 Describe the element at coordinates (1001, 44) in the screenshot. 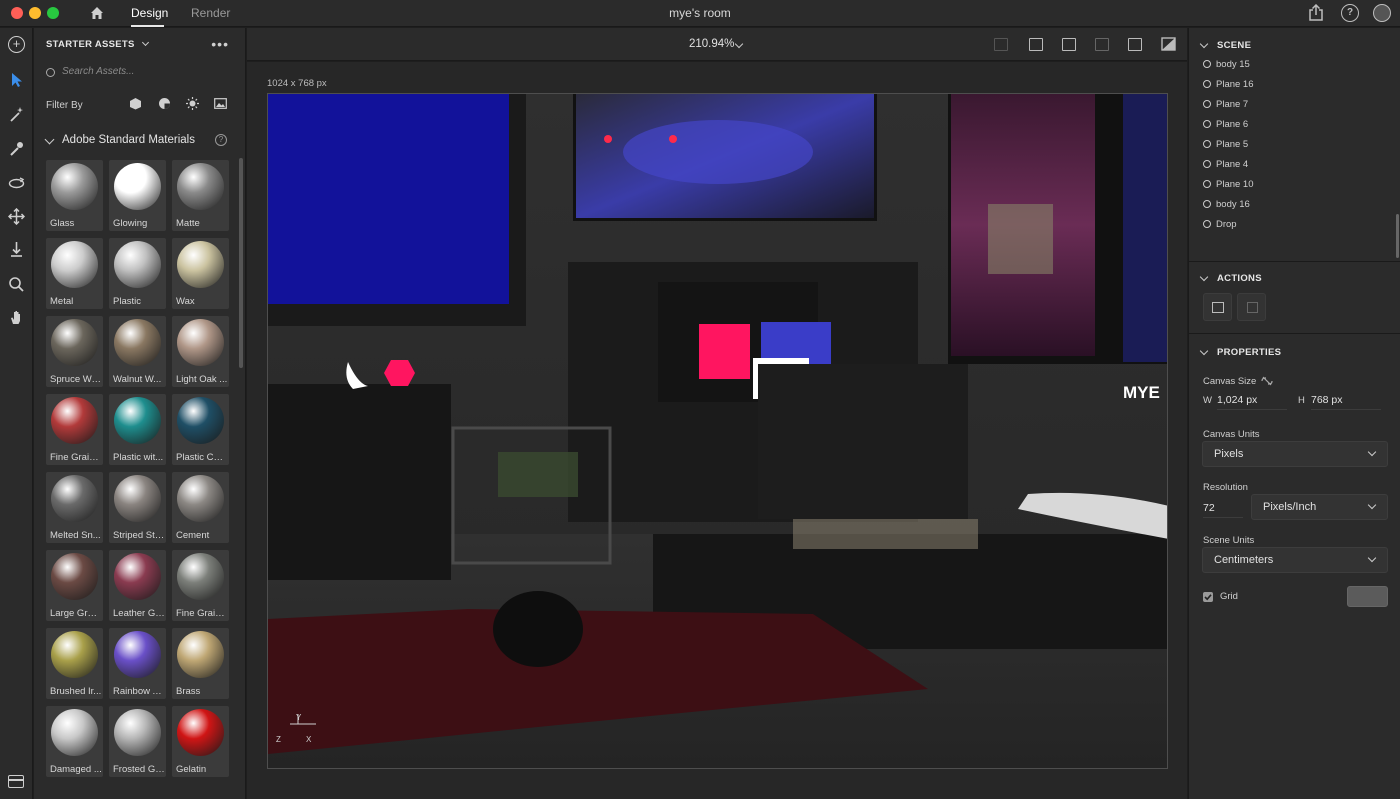

I see `frame-icon` at that location.